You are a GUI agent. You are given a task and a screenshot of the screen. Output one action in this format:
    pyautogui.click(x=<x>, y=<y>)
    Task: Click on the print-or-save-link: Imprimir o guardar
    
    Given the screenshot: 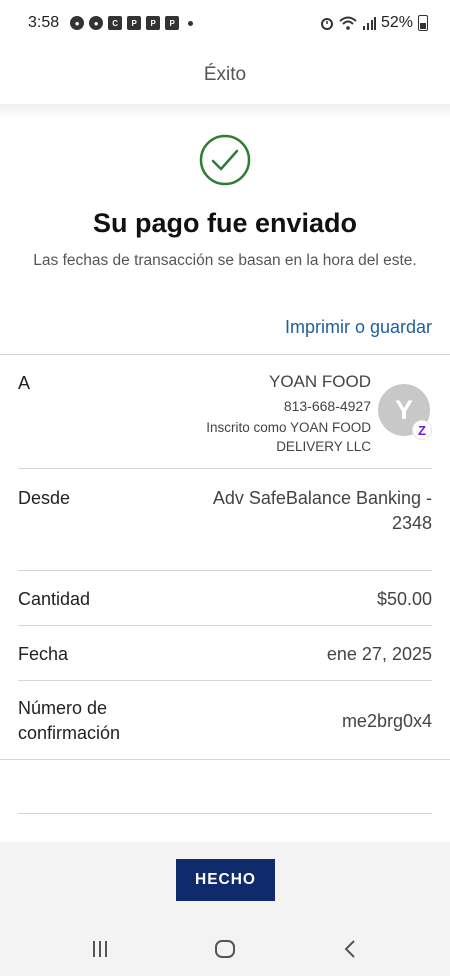 What is the action you would take?
    pyautogui.click(x=358, y=327)
    